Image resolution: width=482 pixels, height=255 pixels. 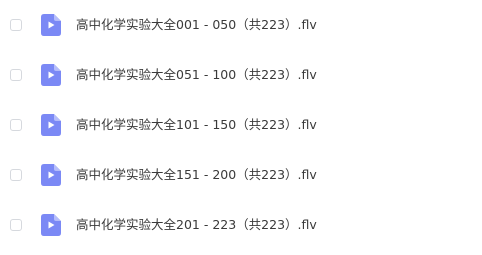 I want to click on file-name: 高中化学实验大全051 - 100（共223）.flv, so click(x=196, y=75).